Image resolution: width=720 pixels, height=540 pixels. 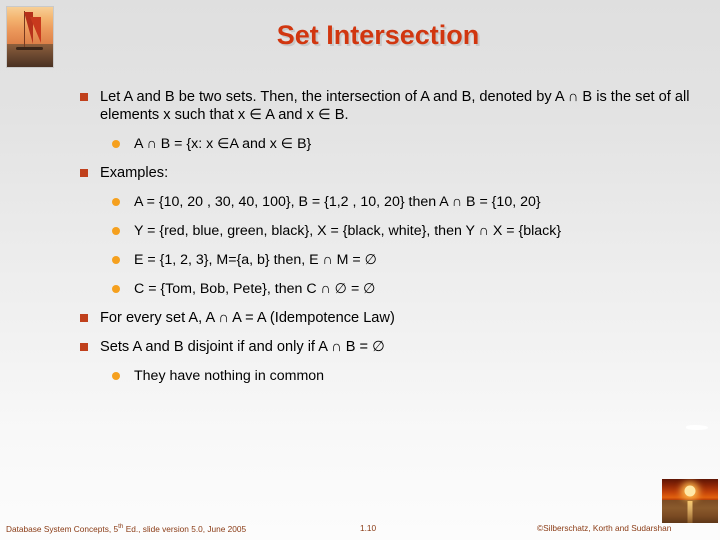 I want to click on sailboat-photo, so click(x=30, y=37).